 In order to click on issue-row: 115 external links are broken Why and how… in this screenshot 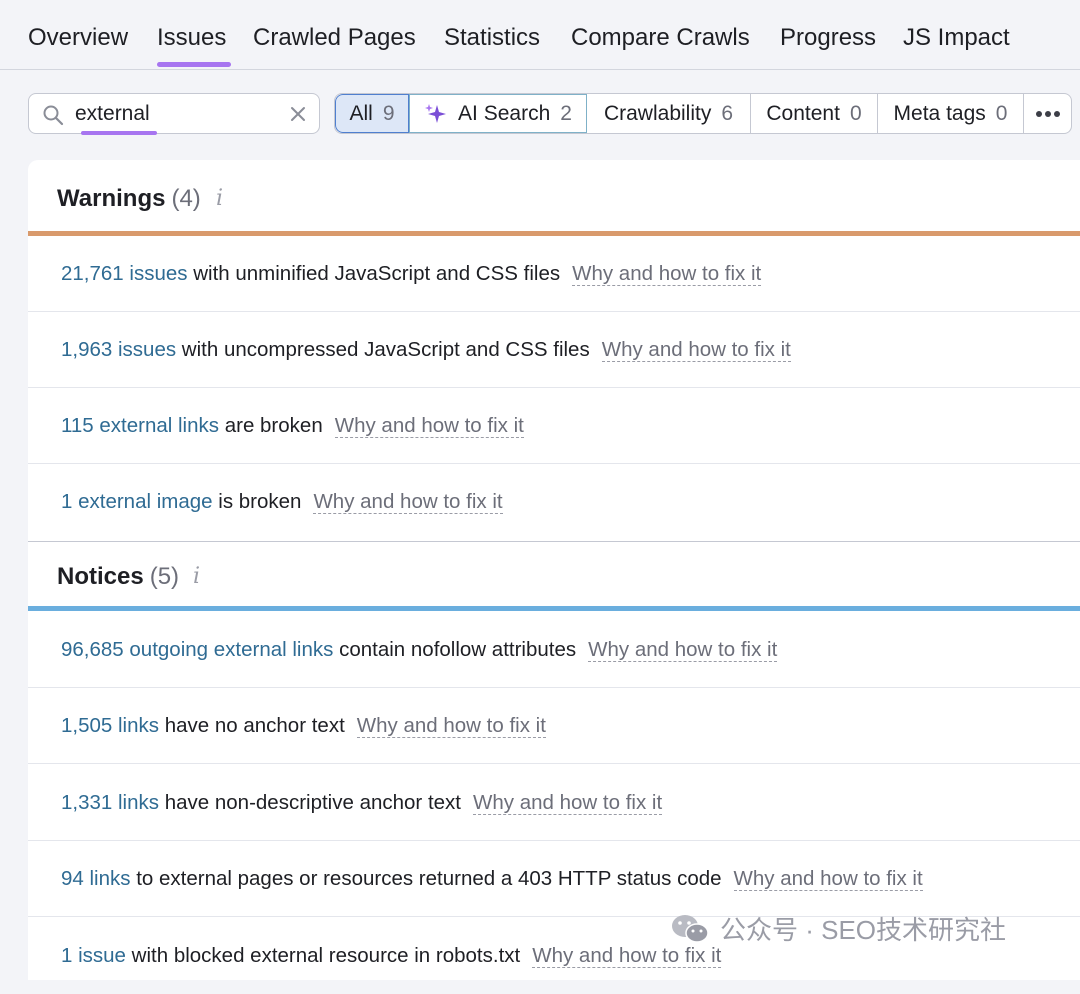, I will do `click(554, 426)`.